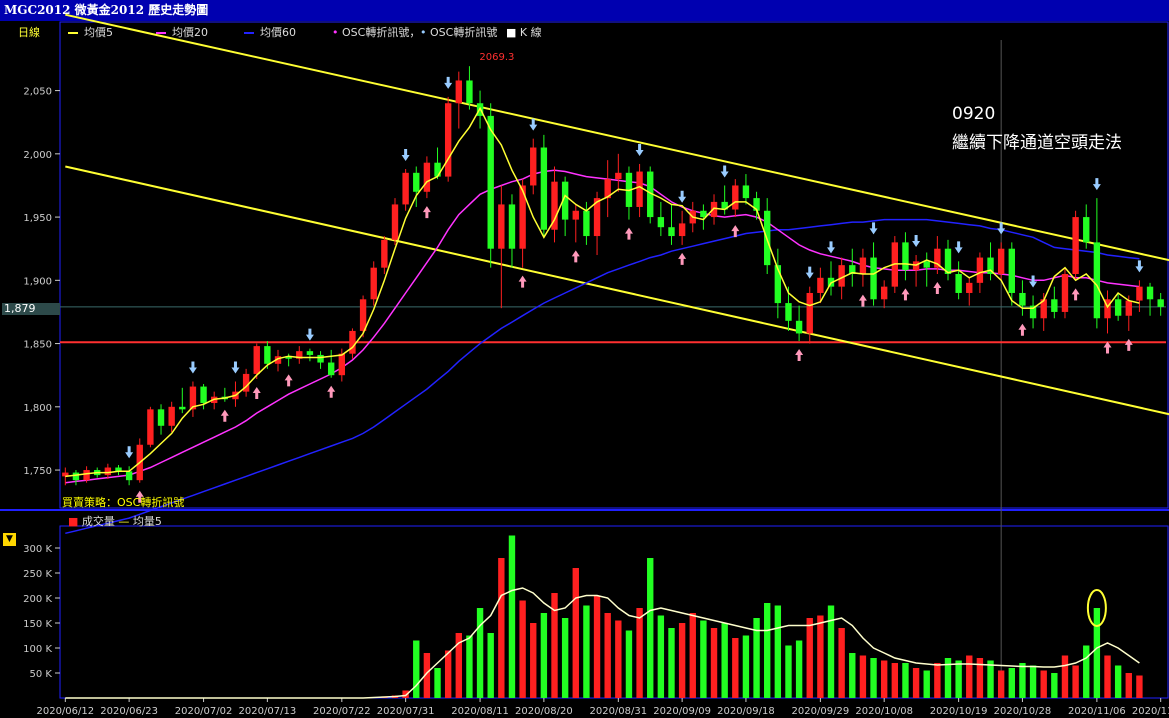  Describe the element at coordinates (821, 711) in the screenshot. I see `x-tick-label: 2020/09/29` at that location.